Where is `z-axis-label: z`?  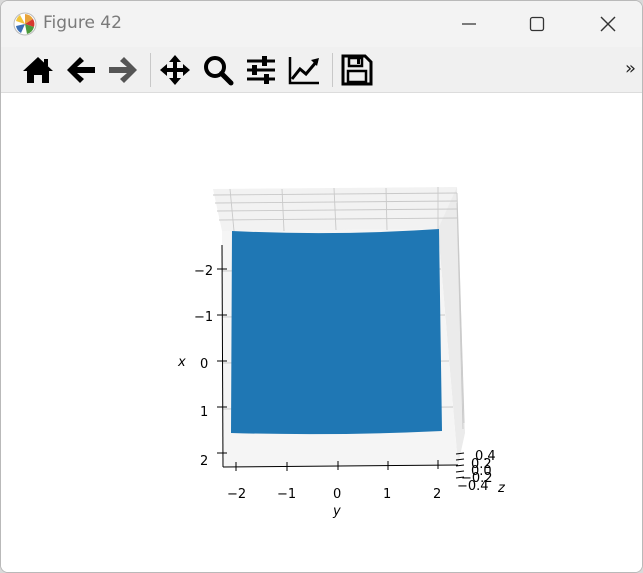
z-axis-label: z is located at coordinates (501, 488).